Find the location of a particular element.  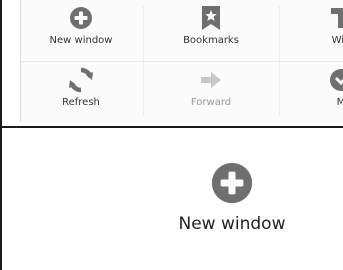

menu-item-refresh: Refresh is located at coordinates (81, 92).